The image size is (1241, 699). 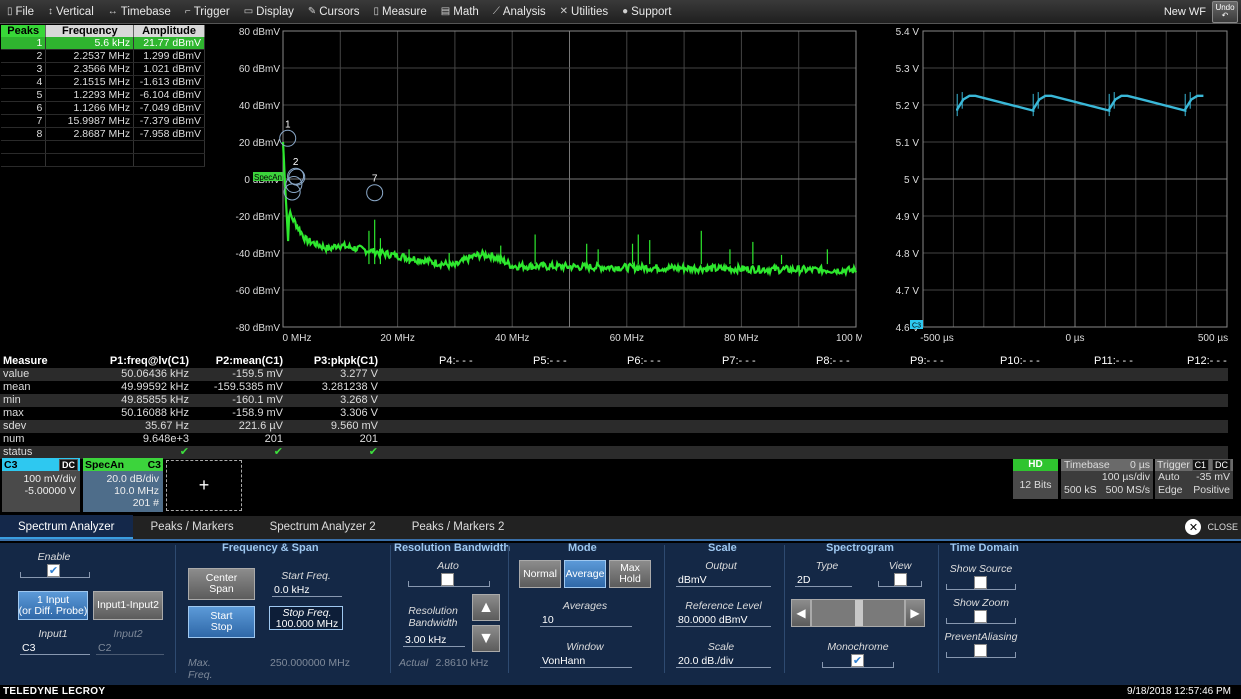 I want to click on menu-vertical: ↕ Vertical, so click(x=71, y=12).